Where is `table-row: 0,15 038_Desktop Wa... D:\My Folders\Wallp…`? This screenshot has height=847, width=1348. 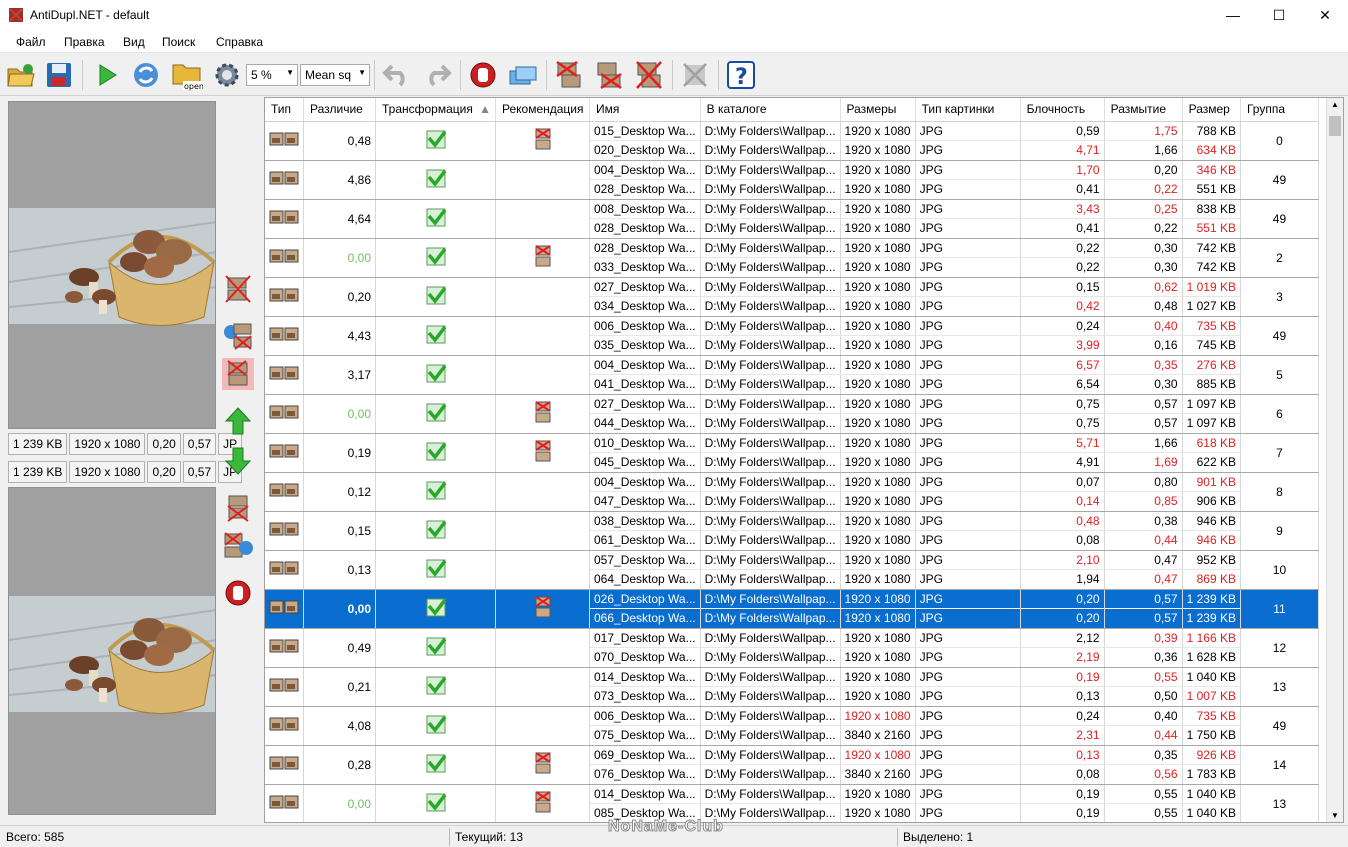
table-row: 0,15 038_Desktop Wa... D:\My Folders\Wallp… is located at coordinates (792, 531).